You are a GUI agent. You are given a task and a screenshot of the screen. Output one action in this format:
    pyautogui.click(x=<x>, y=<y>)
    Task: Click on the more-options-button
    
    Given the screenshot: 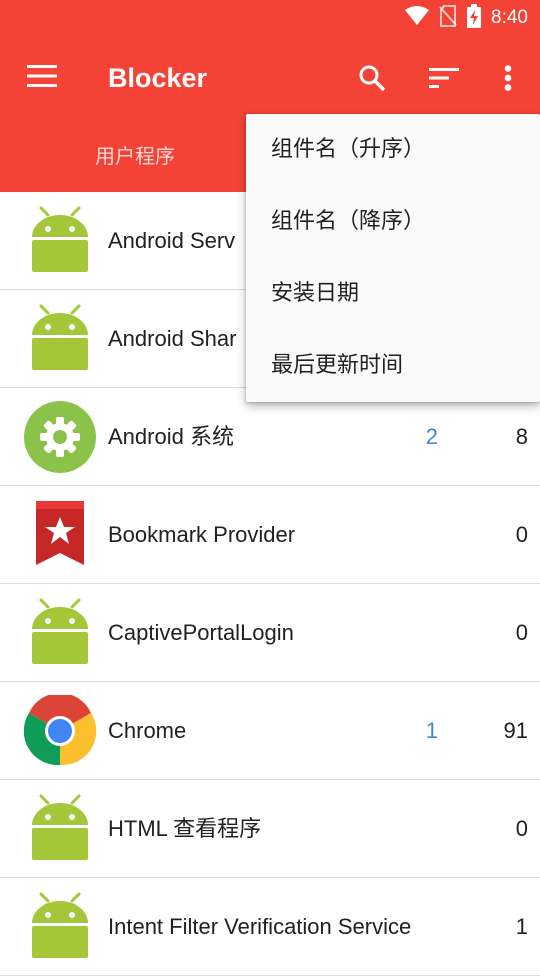 What is the action you would take?
    pyautogui.click(x=508, y=80)
    